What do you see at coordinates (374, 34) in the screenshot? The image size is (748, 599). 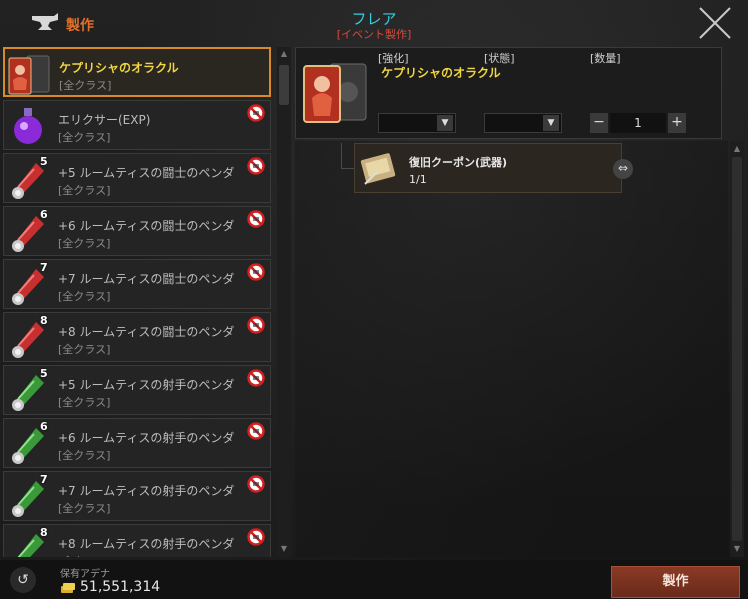 I see `page-subtitle: [イベント製作]` at bounding box center [374, 34].